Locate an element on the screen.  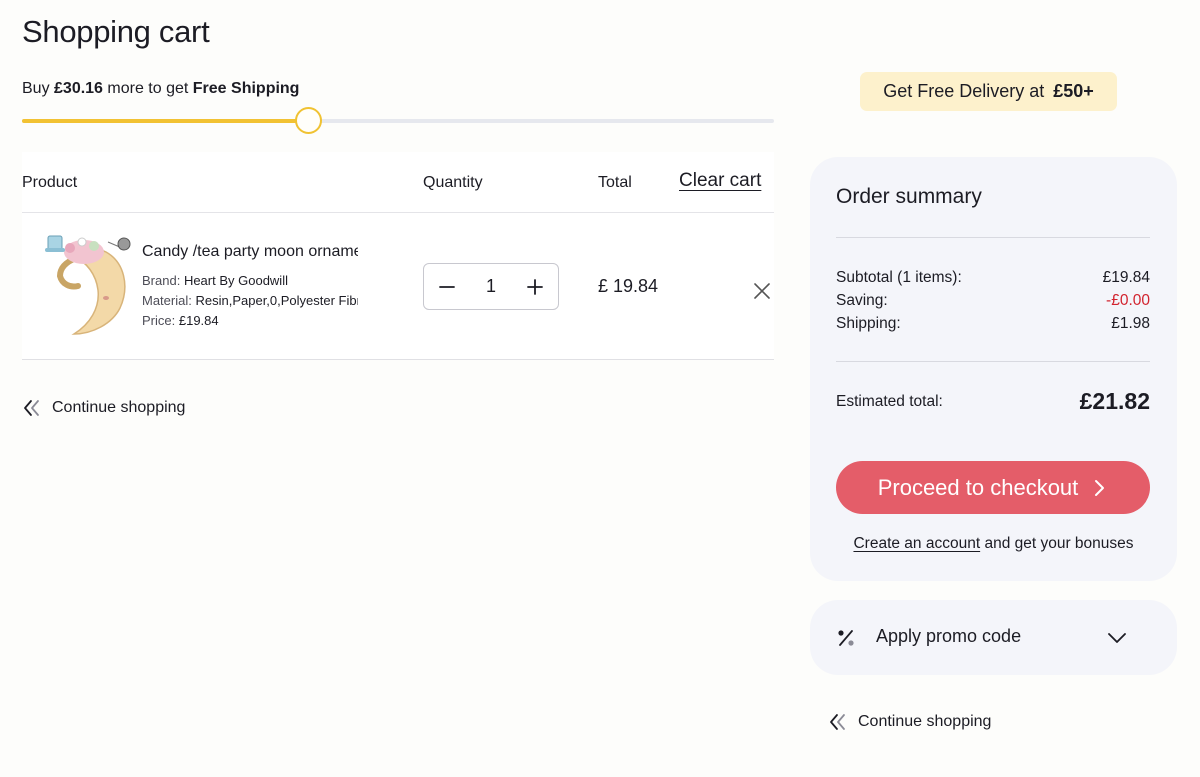
plus-icon is located at coordinates (535, 286).